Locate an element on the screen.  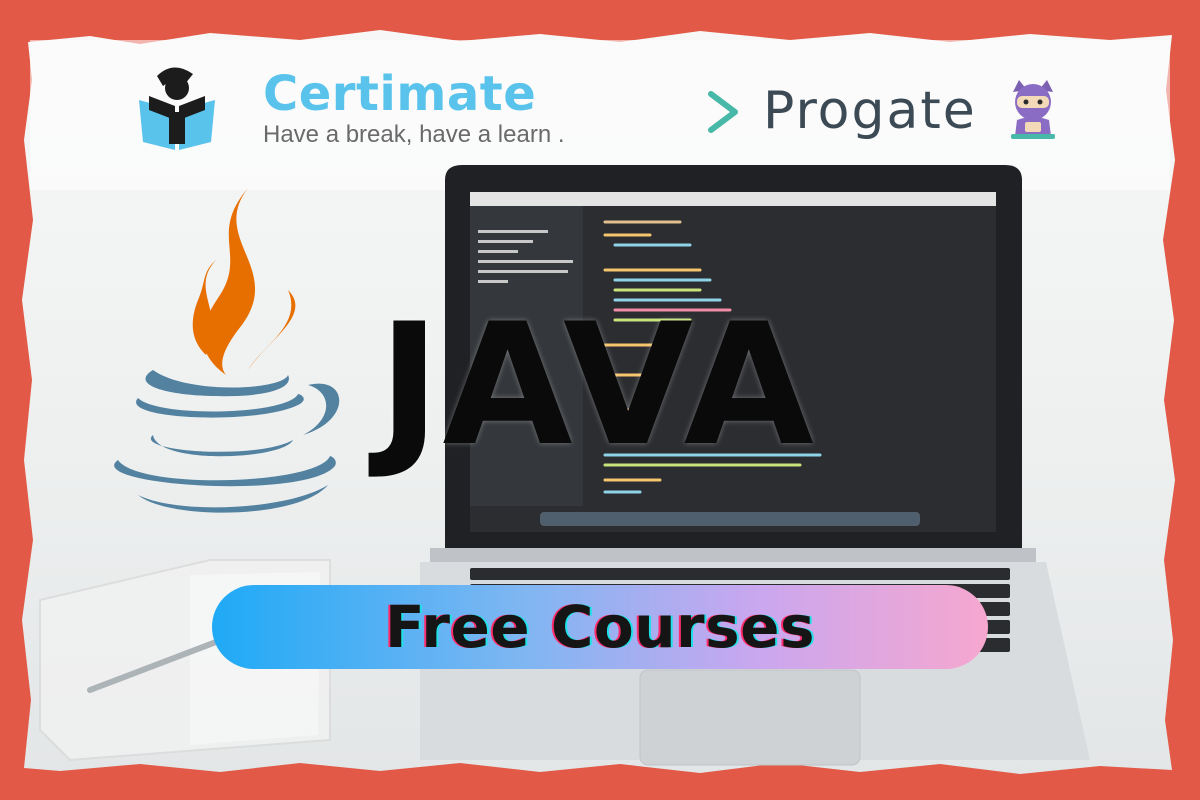
java-headline: JAVA is located at coordinates (597, 385).